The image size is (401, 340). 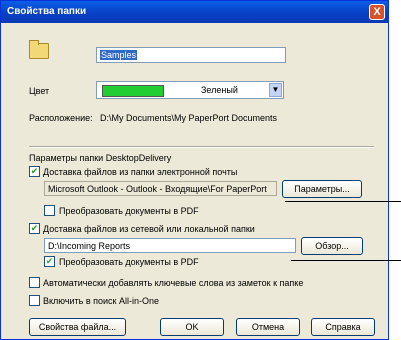 I want to click on local-path-input: D:\Incoming Reports, so click(x=170, y=245).